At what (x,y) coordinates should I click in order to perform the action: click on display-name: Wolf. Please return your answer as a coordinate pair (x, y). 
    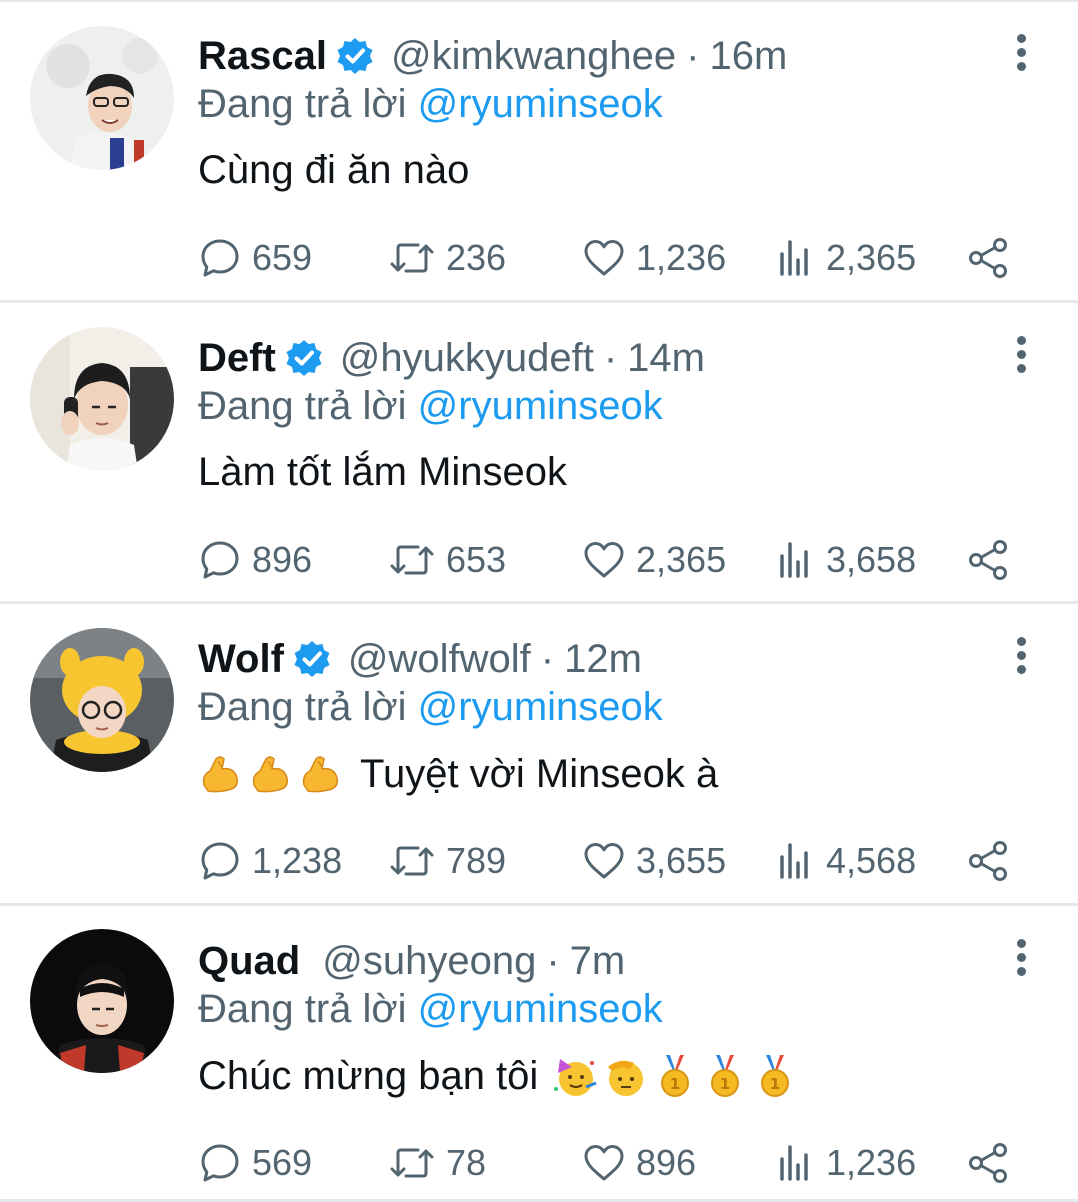
    Looking at the image, I should click on (241, 659).